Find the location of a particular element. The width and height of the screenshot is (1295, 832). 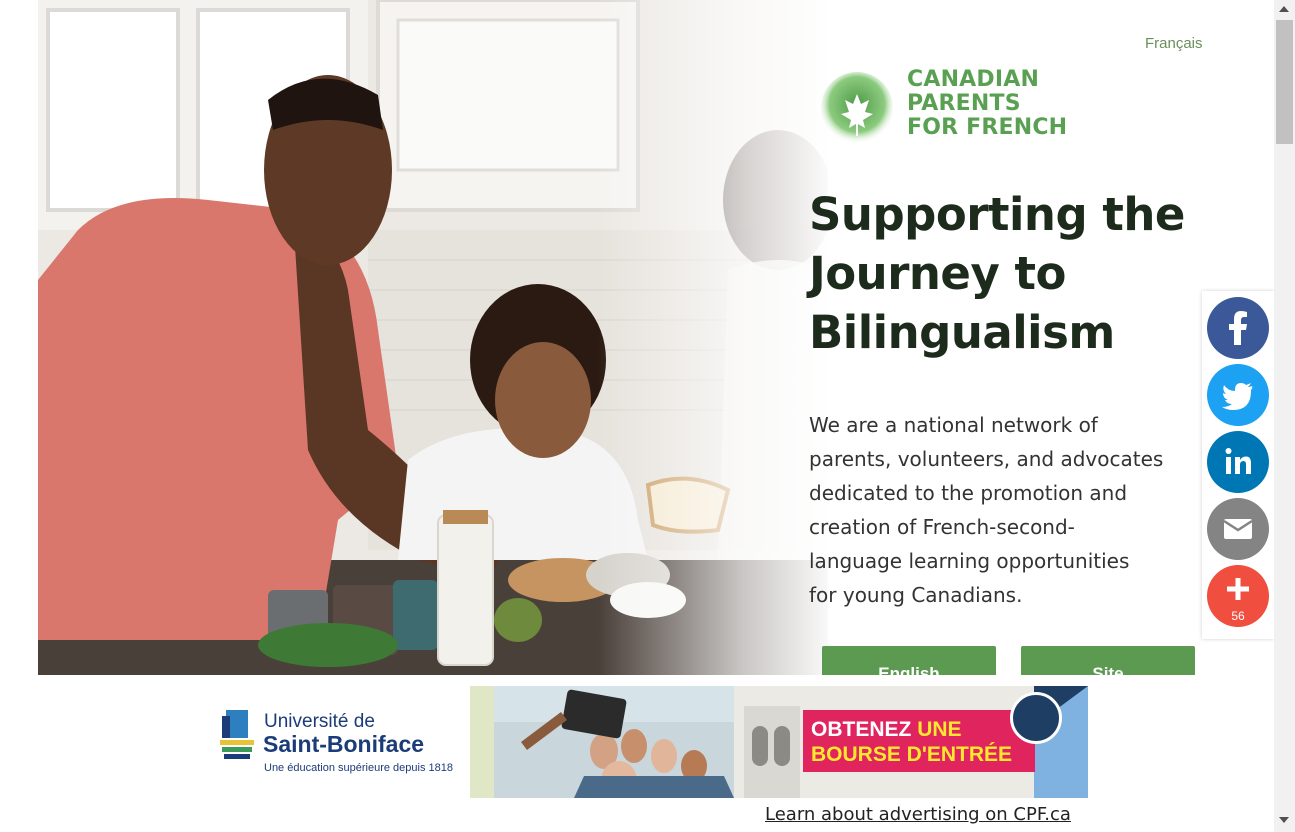

advertiser-name-line-2: Saint-Boniface is located at coordinates (344, 744).